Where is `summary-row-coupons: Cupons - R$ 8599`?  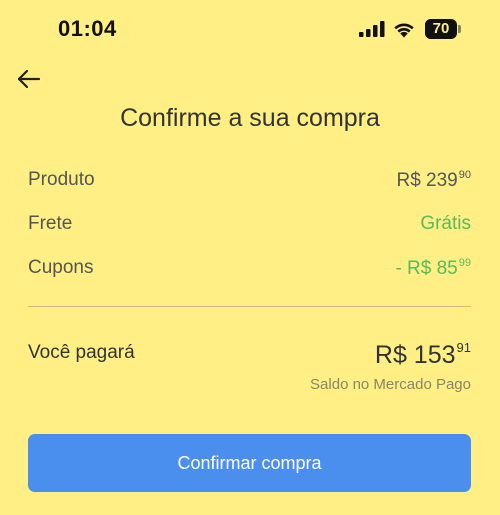 summary-row-coupons: Cupons - R$ 8599 is located at coordinates (249, 268).